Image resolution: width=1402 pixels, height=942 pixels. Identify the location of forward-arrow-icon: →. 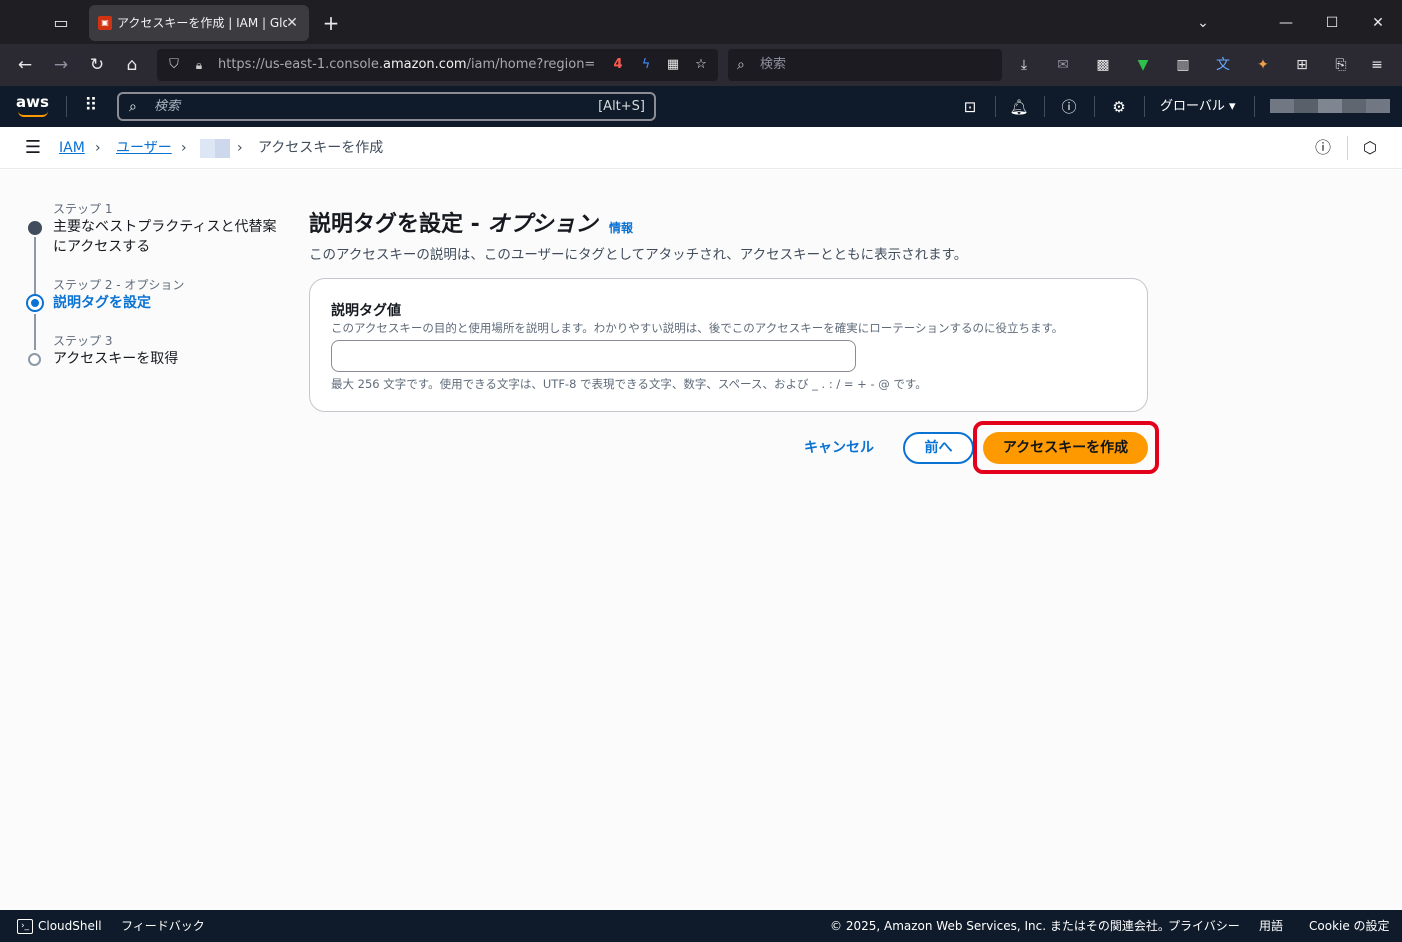
(61, 65).